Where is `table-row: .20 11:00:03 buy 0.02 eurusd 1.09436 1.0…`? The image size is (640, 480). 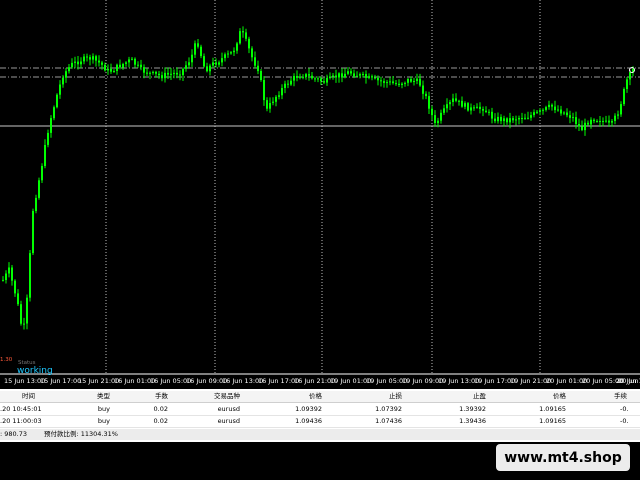
table-row: .20 11:00:03 buy 0.02 eurusd 1.09436 1.0… is located at coordinates (320, 422).